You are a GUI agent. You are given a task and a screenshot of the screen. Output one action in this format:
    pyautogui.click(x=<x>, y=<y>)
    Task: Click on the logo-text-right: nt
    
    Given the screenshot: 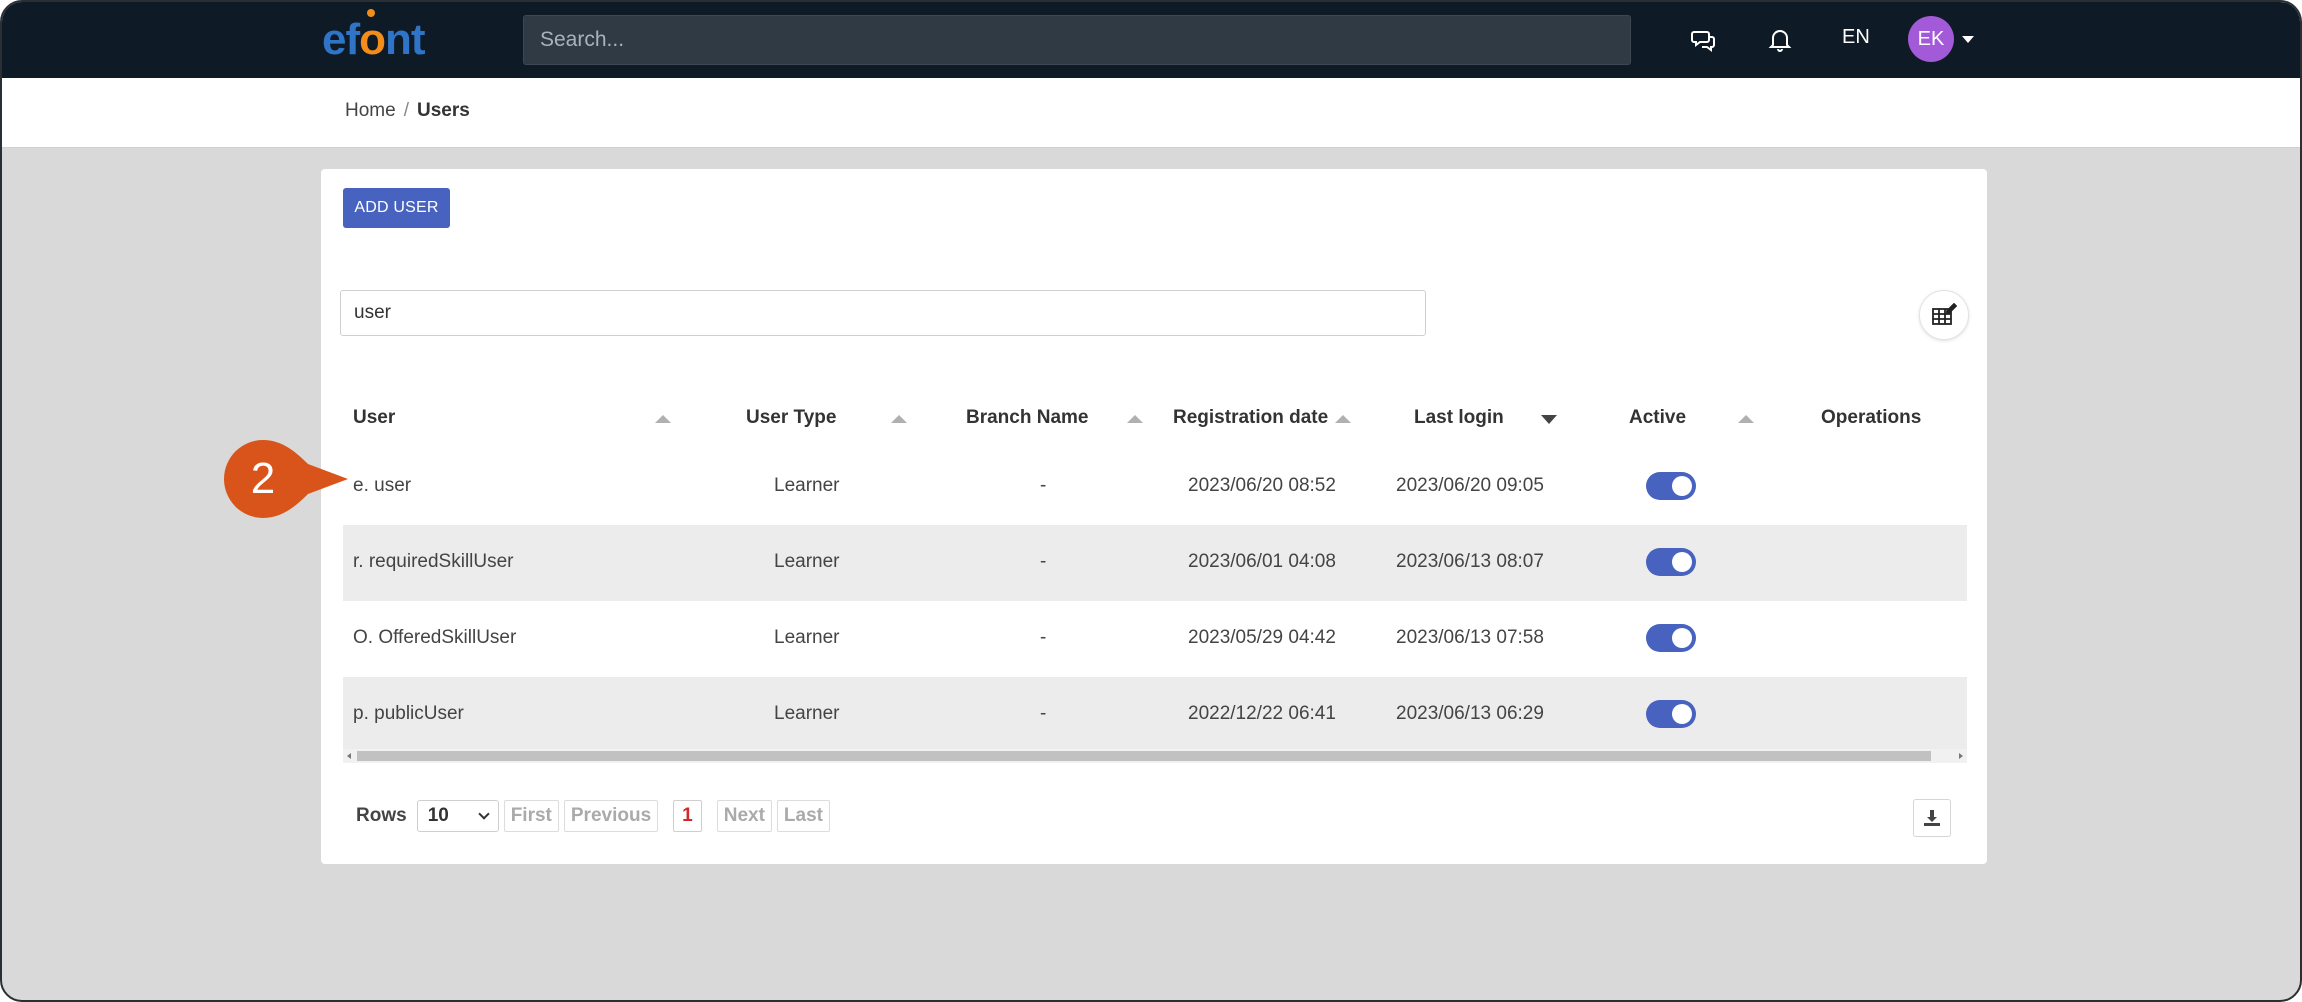 What is the action you would take?
    pyautogui.click(x=405, y=39)
    